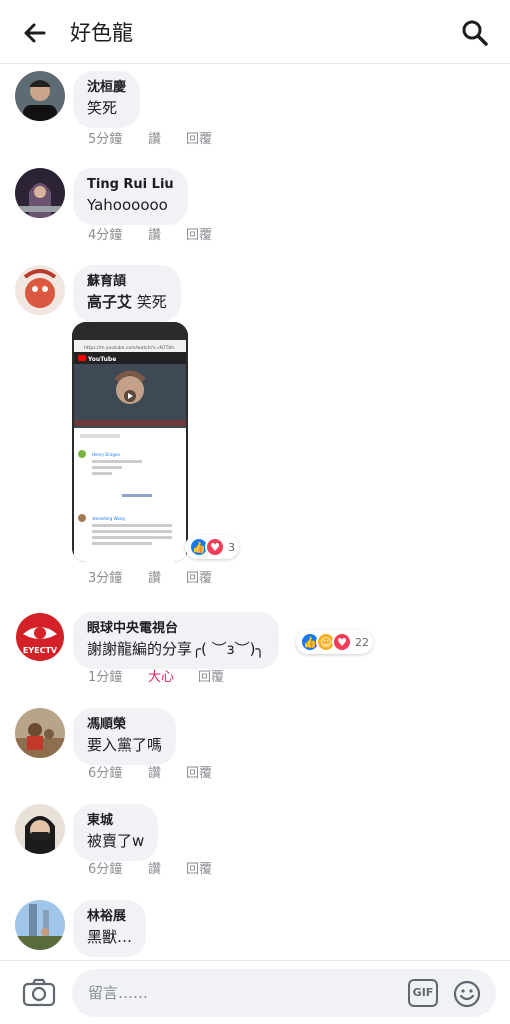  Describe the element at coordinates (105, 235) in the screenshot. I see `comment-time: 4分鐘` at that location.